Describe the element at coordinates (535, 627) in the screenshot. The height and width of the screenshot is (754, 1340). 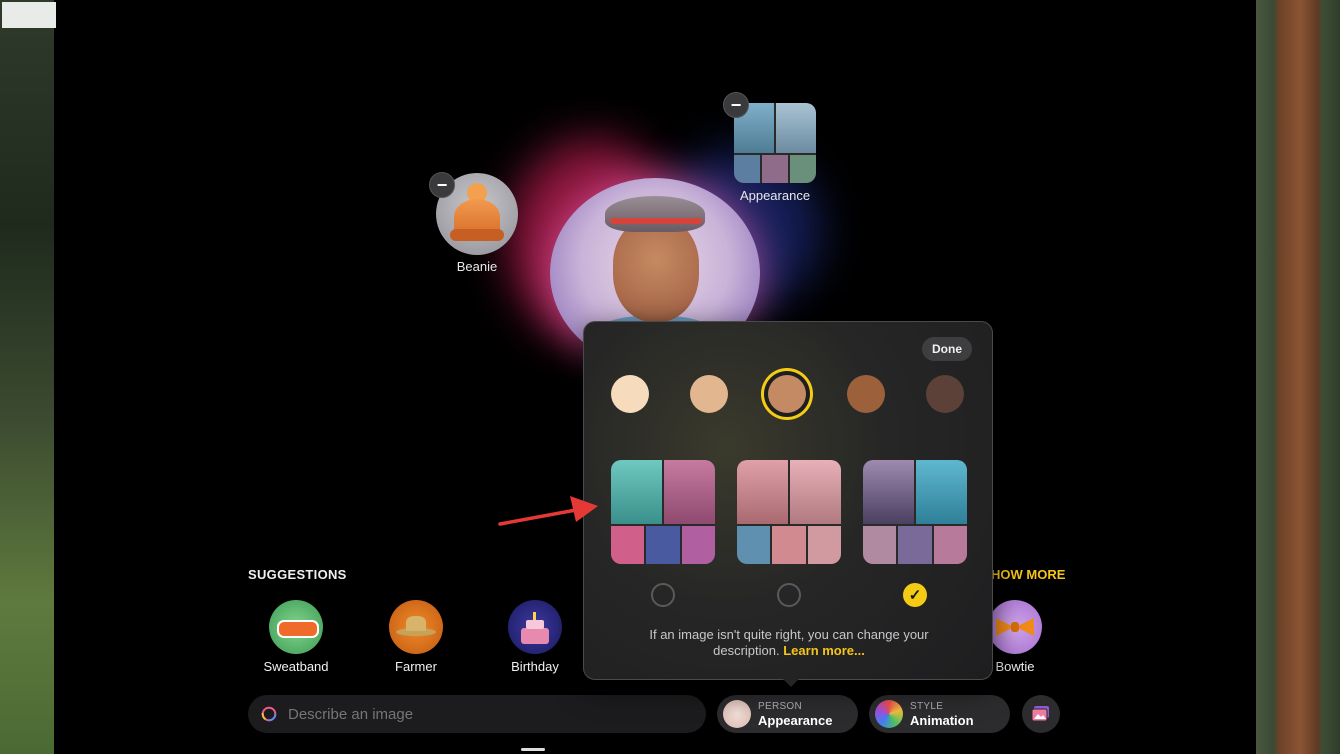
I see `birthday-cake-icon` at that location.